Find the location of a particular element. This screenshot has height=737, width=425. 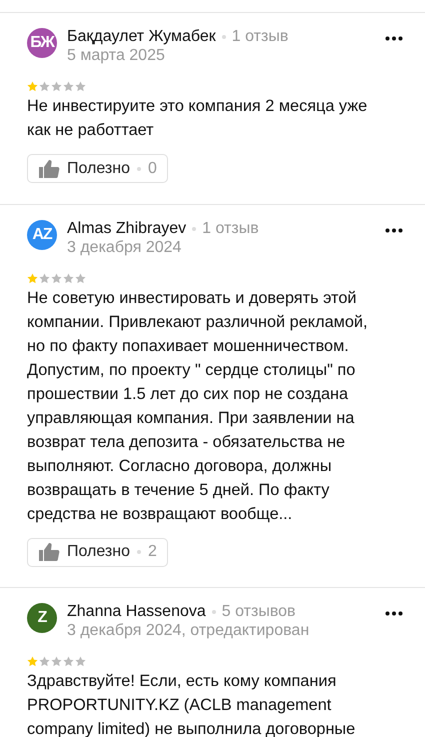

helpful-button: Полезно 2 is located at coordinates (97, 552).